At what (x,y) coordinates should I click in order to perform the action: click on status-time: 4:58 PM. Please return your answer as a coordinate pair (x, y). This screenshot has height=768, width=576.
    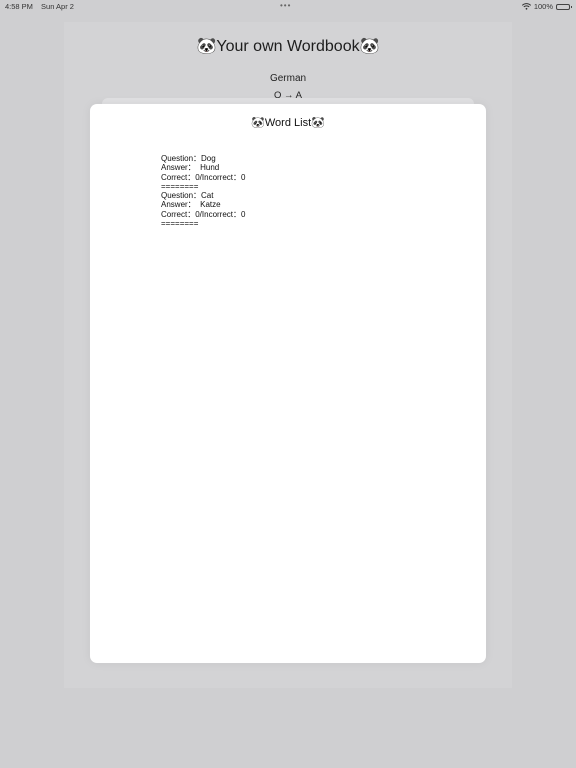
    Looking at the image, I should click on (19, 6).